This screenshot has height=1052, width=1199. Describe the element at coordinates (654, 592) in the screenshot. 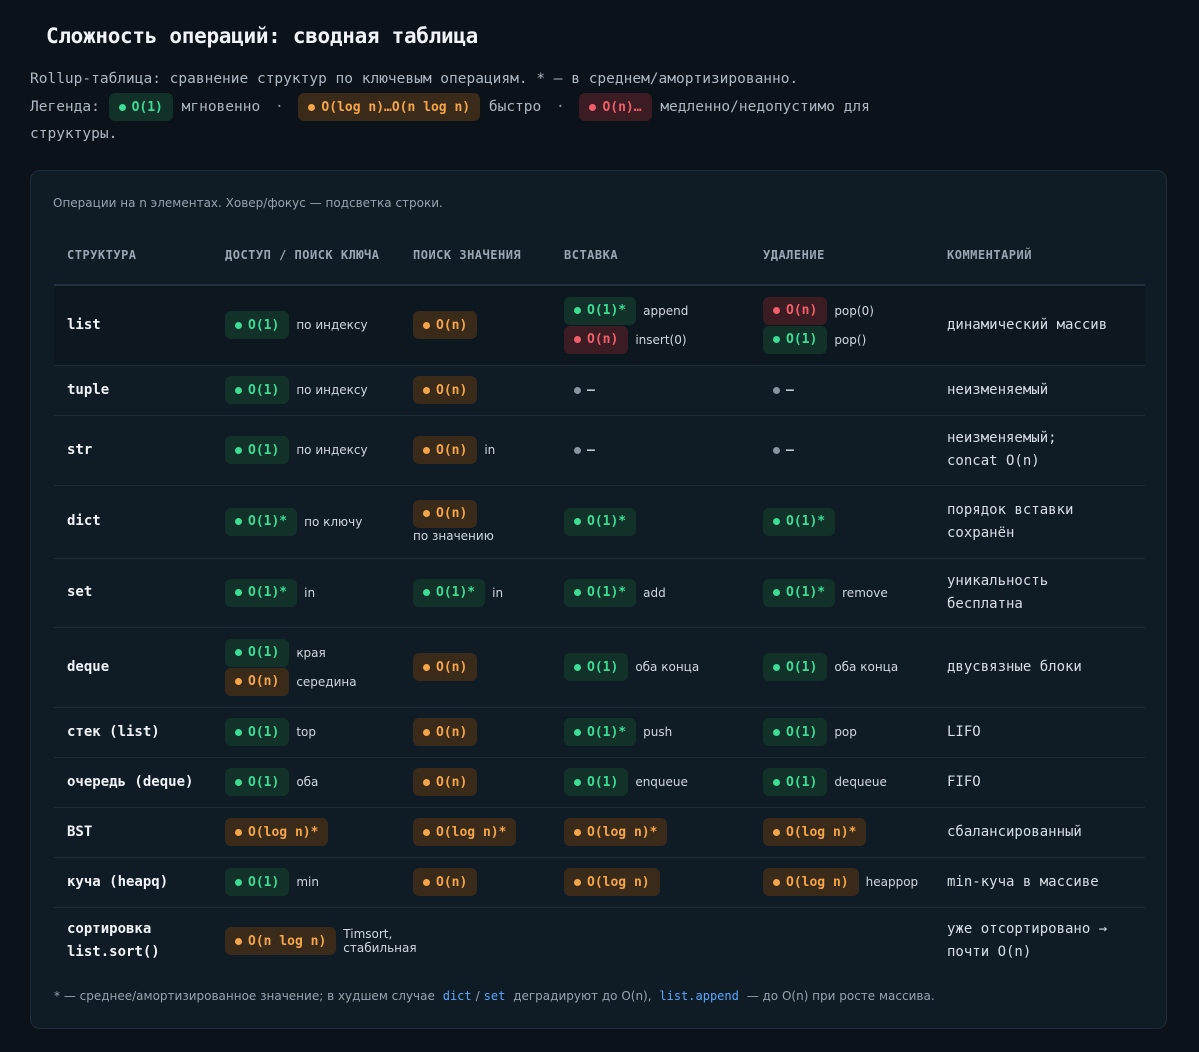

I see `operation-note: add` at that location.